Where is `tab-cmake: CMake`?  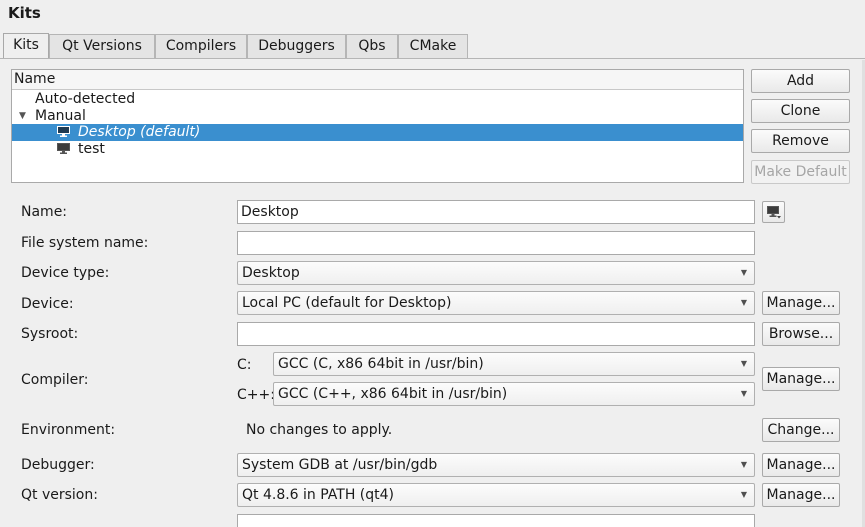 tab-cmake: CMake is located at coordinates (433, 46).